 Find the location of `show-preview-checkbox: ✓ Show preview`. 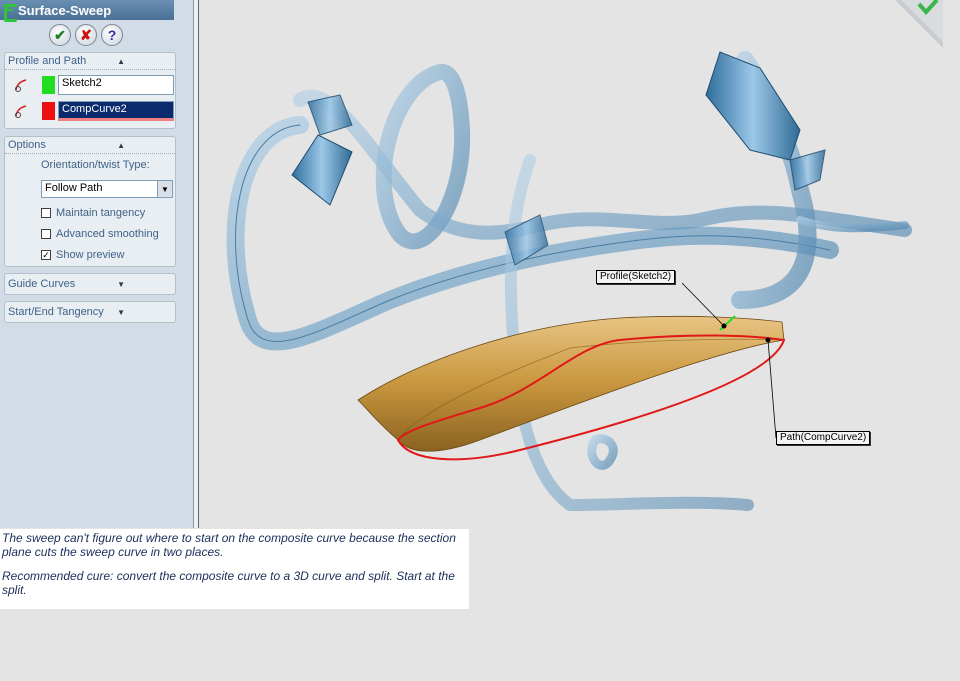

show-preview-checkbox: ✓ Show preview is located at coordinates (82, 255).